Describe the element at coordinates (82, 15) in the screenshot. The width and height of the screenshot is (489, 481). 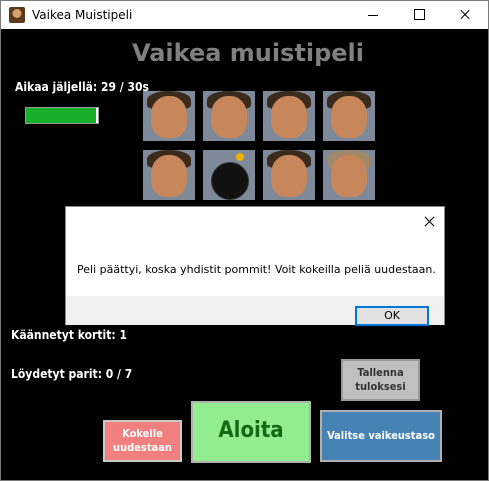
I see `window-title: Vaikea Muistipeli` at that location.